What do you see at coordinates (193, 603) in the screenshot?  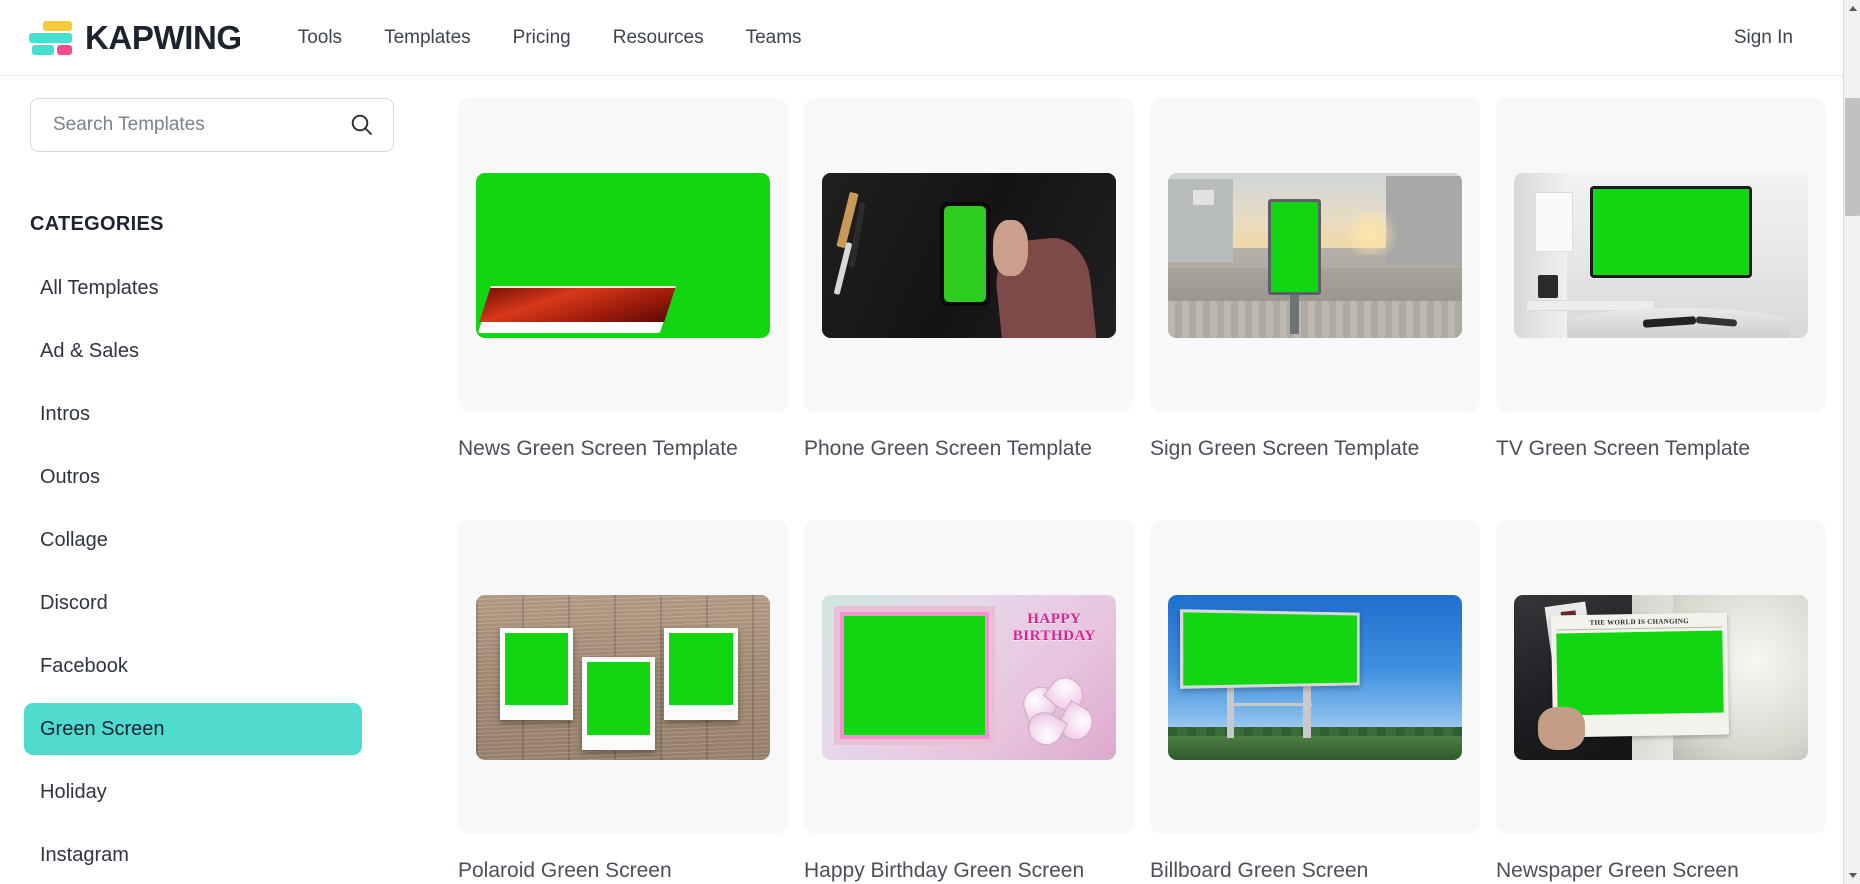 I see `sidebar-item-discord: Discord` at bounding box center [193, 603].